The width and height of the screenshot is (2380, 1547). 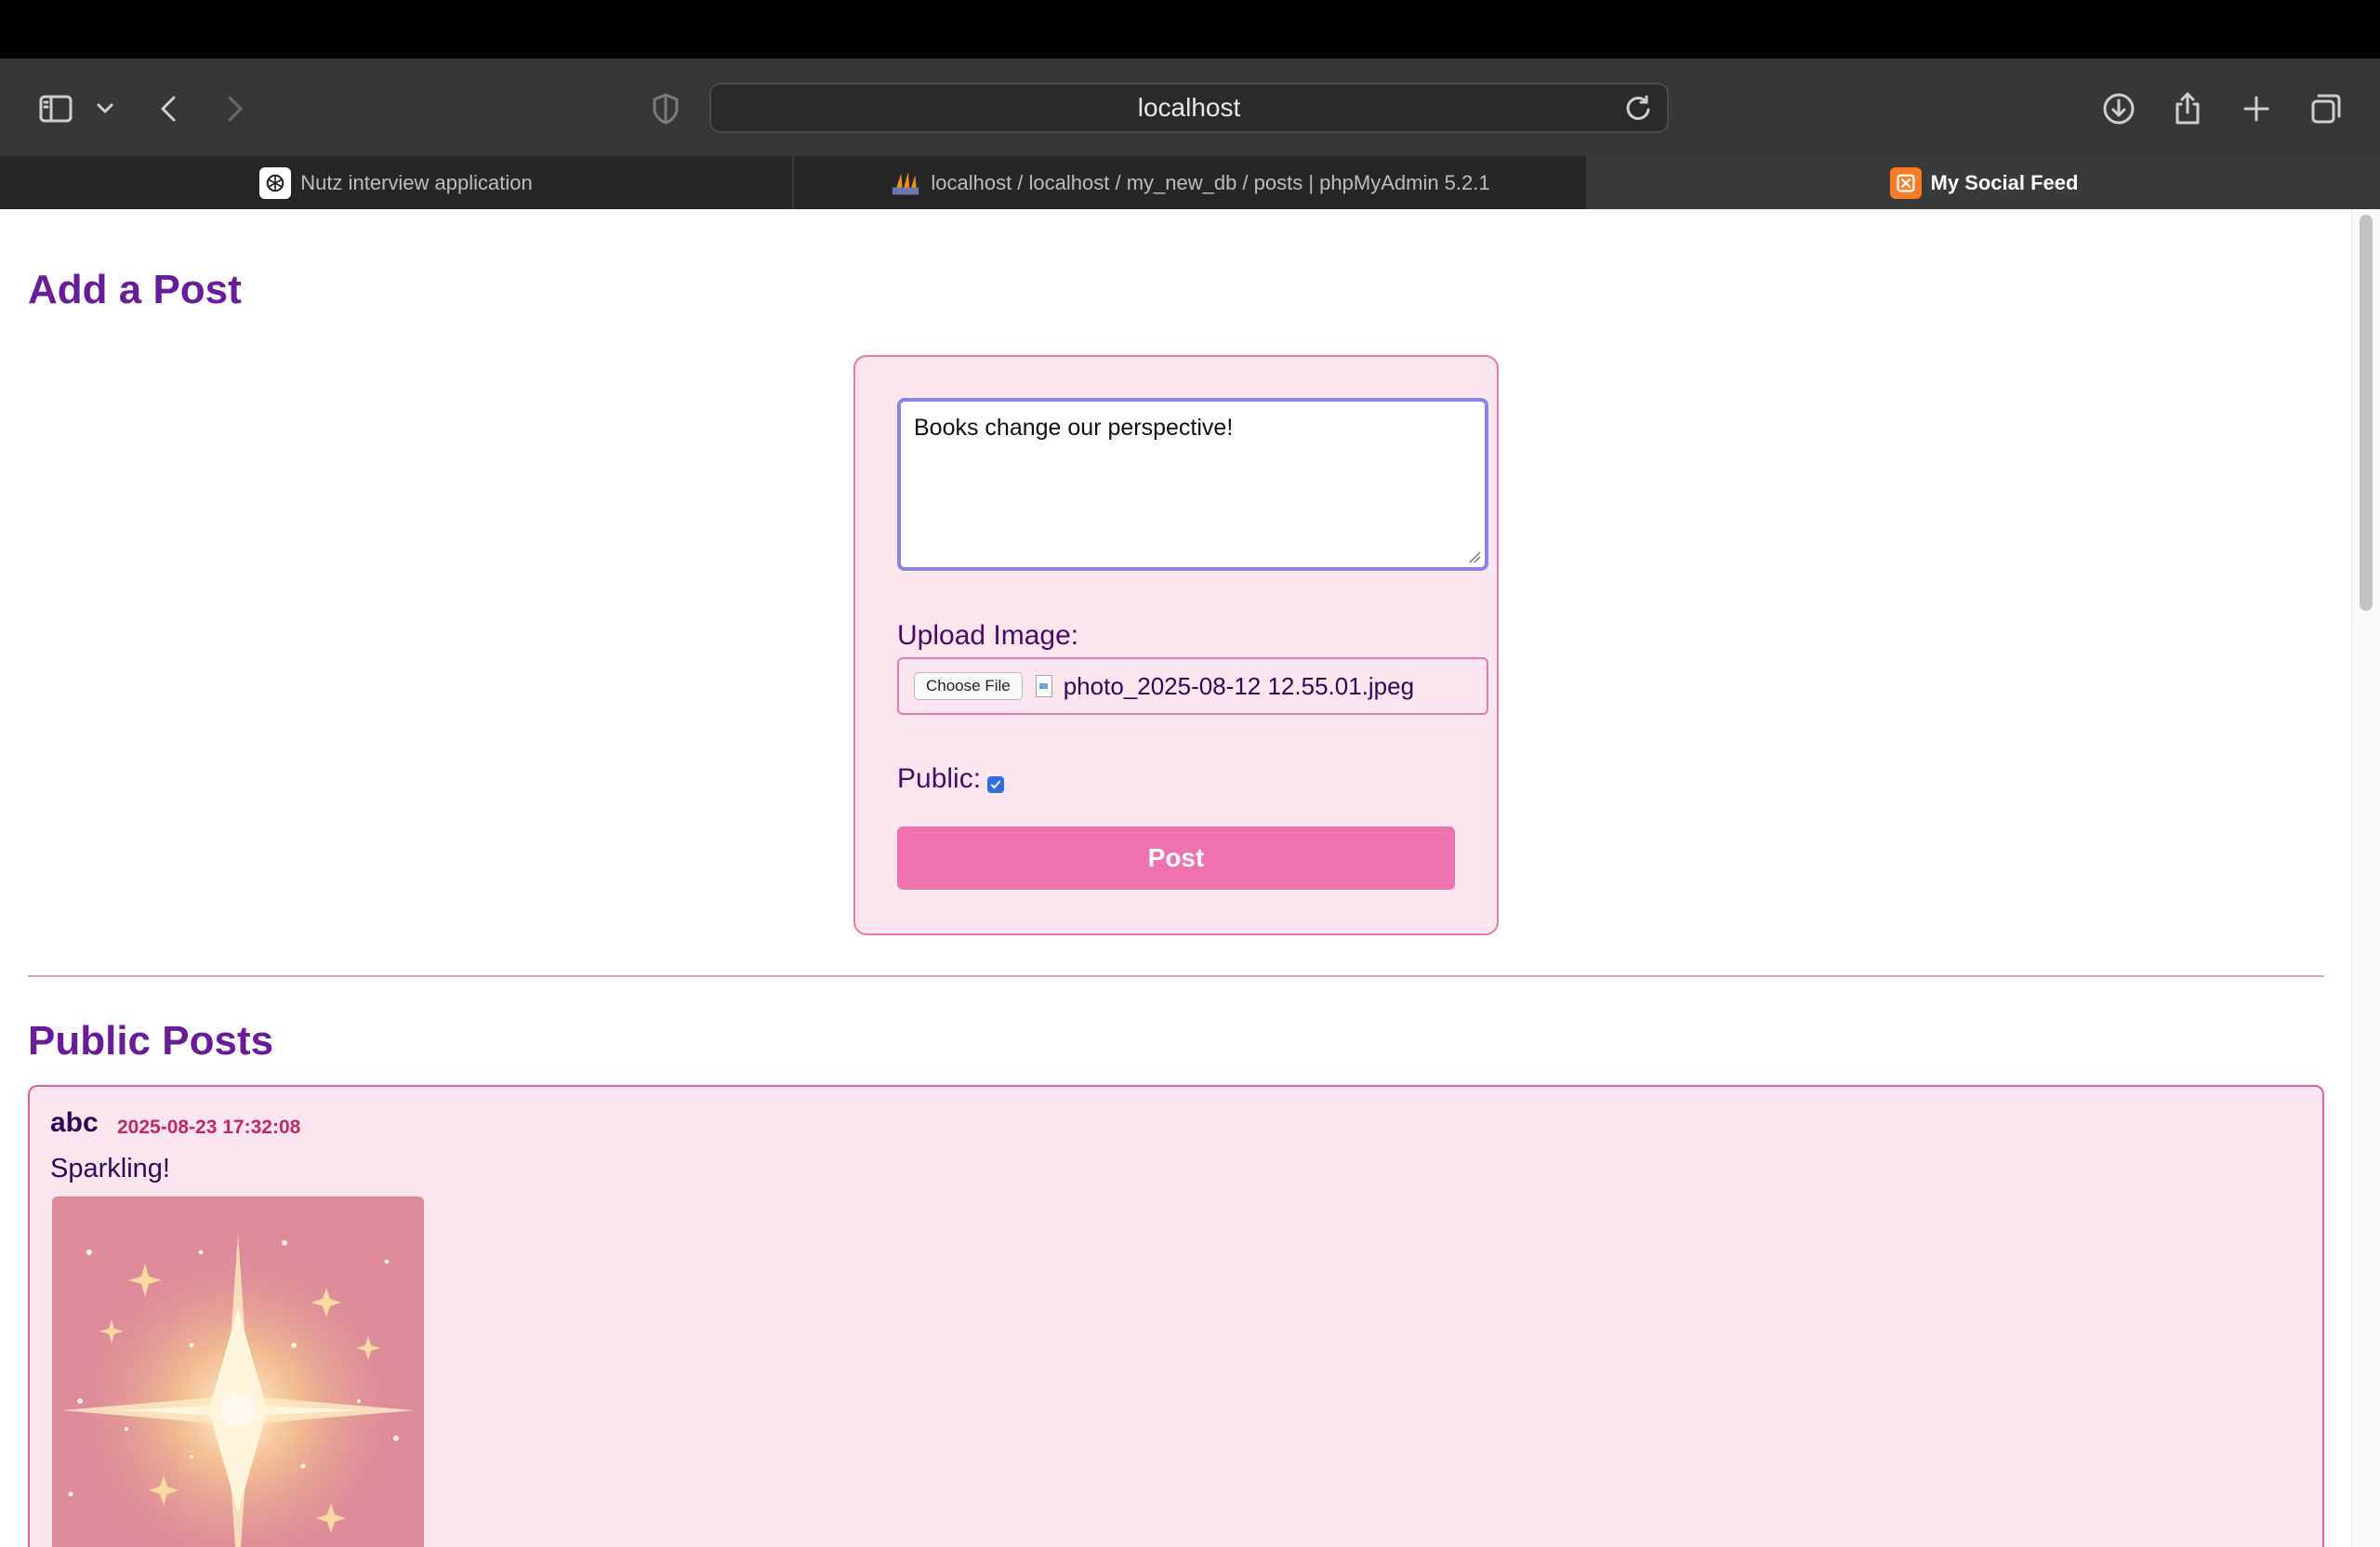 What do you see at coordinates (2187, 108) in the screenshot?
I see `share-icon` at bounding box center [2187, 108].